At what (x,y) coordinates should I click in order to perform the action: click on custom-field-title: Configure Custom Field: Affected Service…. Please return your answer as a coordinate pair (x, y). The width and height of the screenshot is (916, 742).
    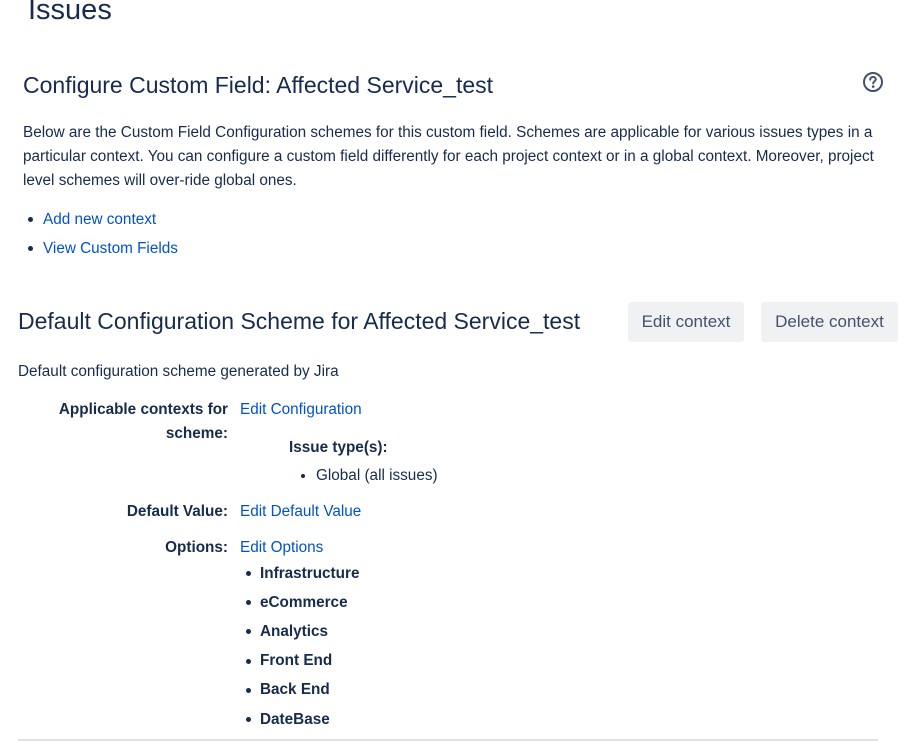
    Looking at the image, I should click on (258, 85).